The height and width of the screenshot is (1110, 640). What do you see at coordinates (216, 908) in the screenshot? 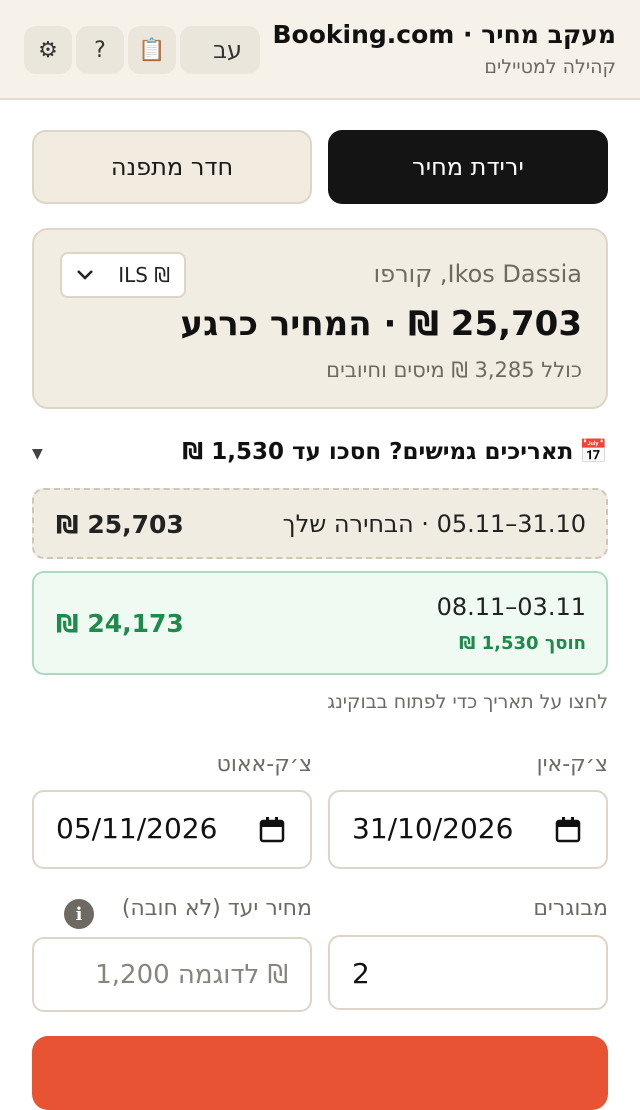
I see `target-price-label: מחיר יעד (לא חובה)` at bounding box center [216, 908].